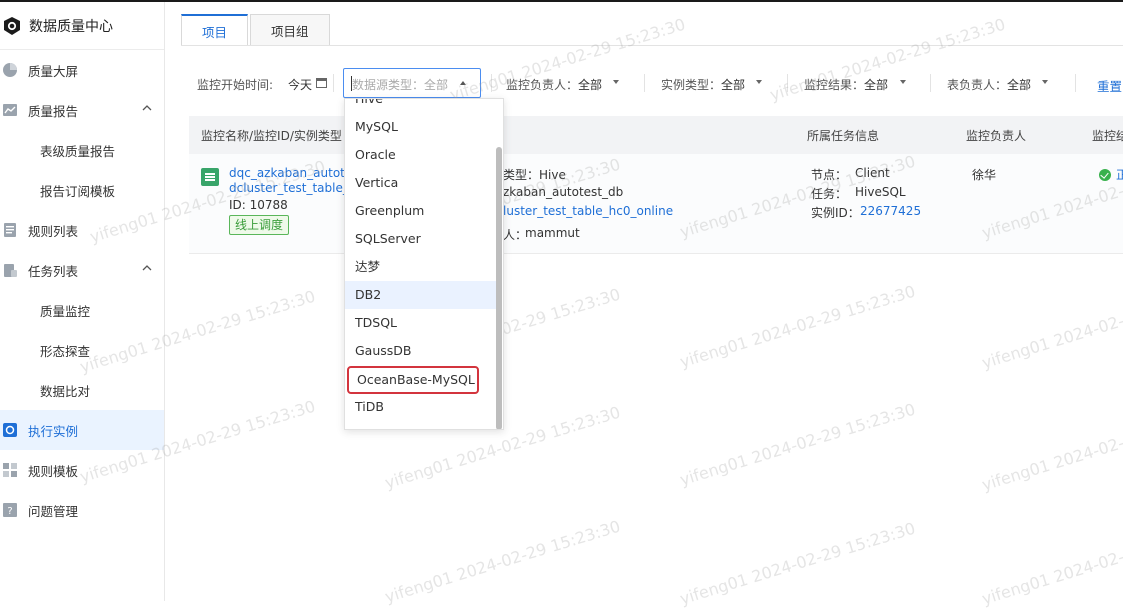 This screenshot has width=1123, height=608. I want to click on table-header: 监控名称/监控ID/实例类型 所属任务信息 监控负责人 监控结, so click(656, 135).